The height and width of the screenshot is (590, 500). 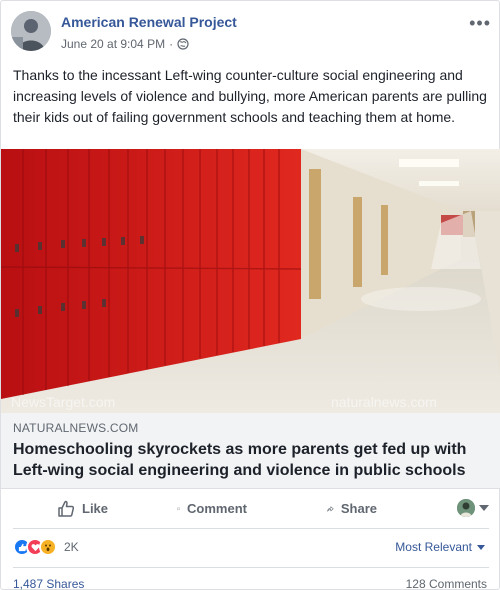 I want to click on more-options-icon: •••, so click(x=480, y=23).